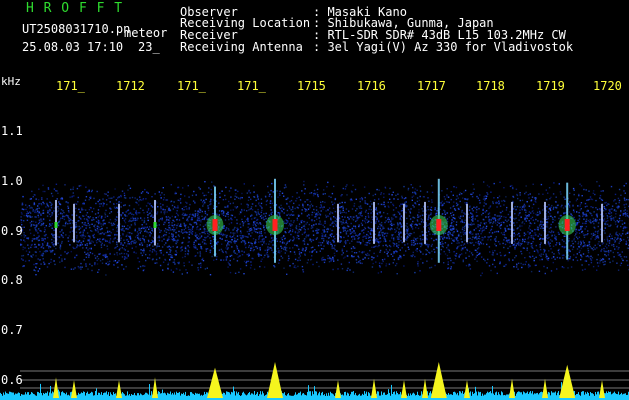 This screenshot has width=629, height=400. I want to click on time-tick-label: 1719, so click(550, 86).